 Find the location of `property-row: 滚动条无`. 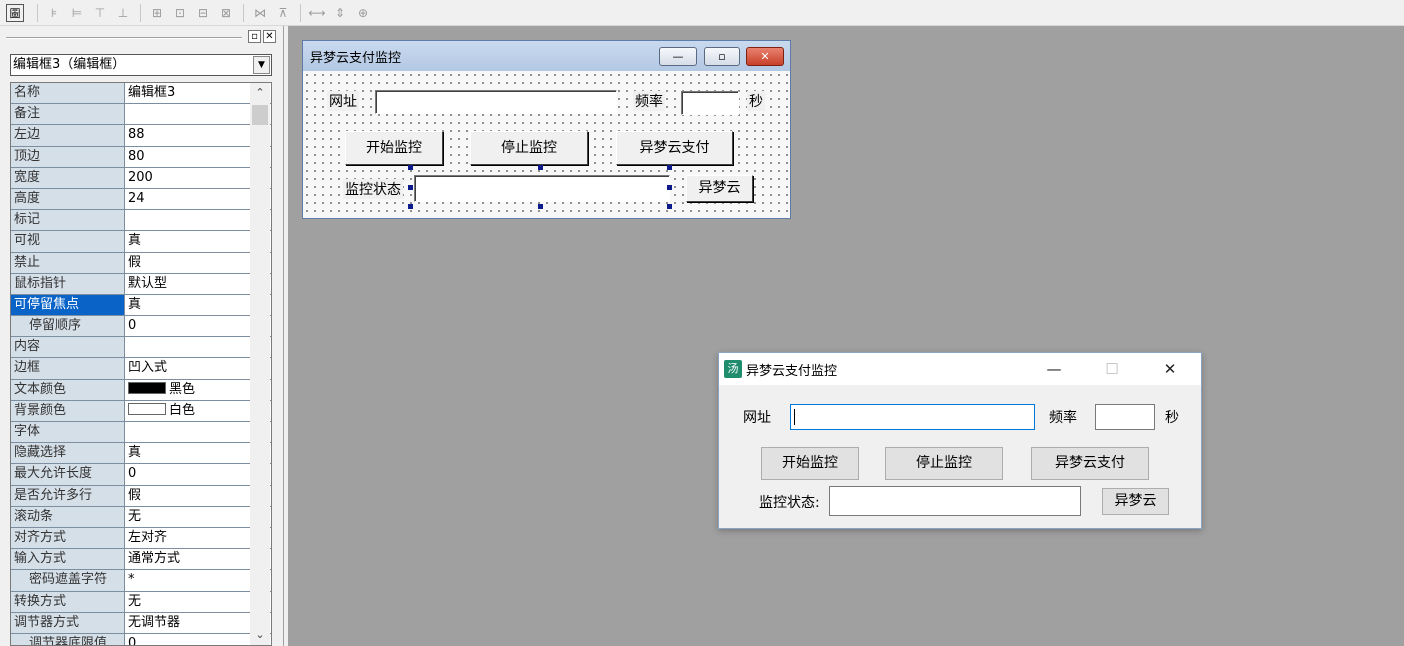

property-row: 滚动条无 is located at coordinates (141, 517).